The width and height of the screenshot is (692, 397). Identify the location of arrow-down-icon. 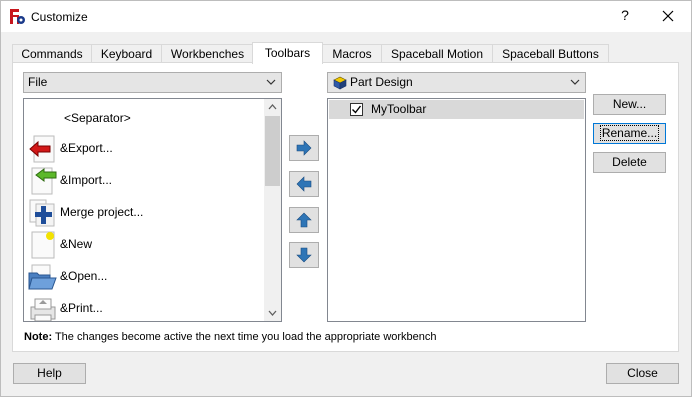
(304, 255).